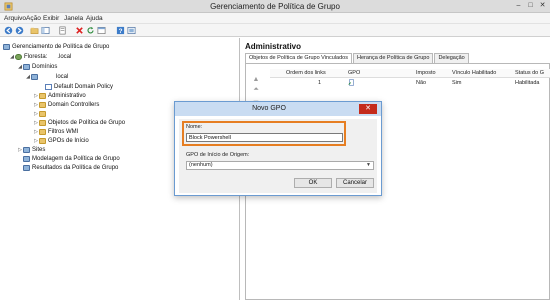  What do you see at coordinates (34, 76) in the screenshot?
I see `domain-icon` at bounding box center [34, 76].